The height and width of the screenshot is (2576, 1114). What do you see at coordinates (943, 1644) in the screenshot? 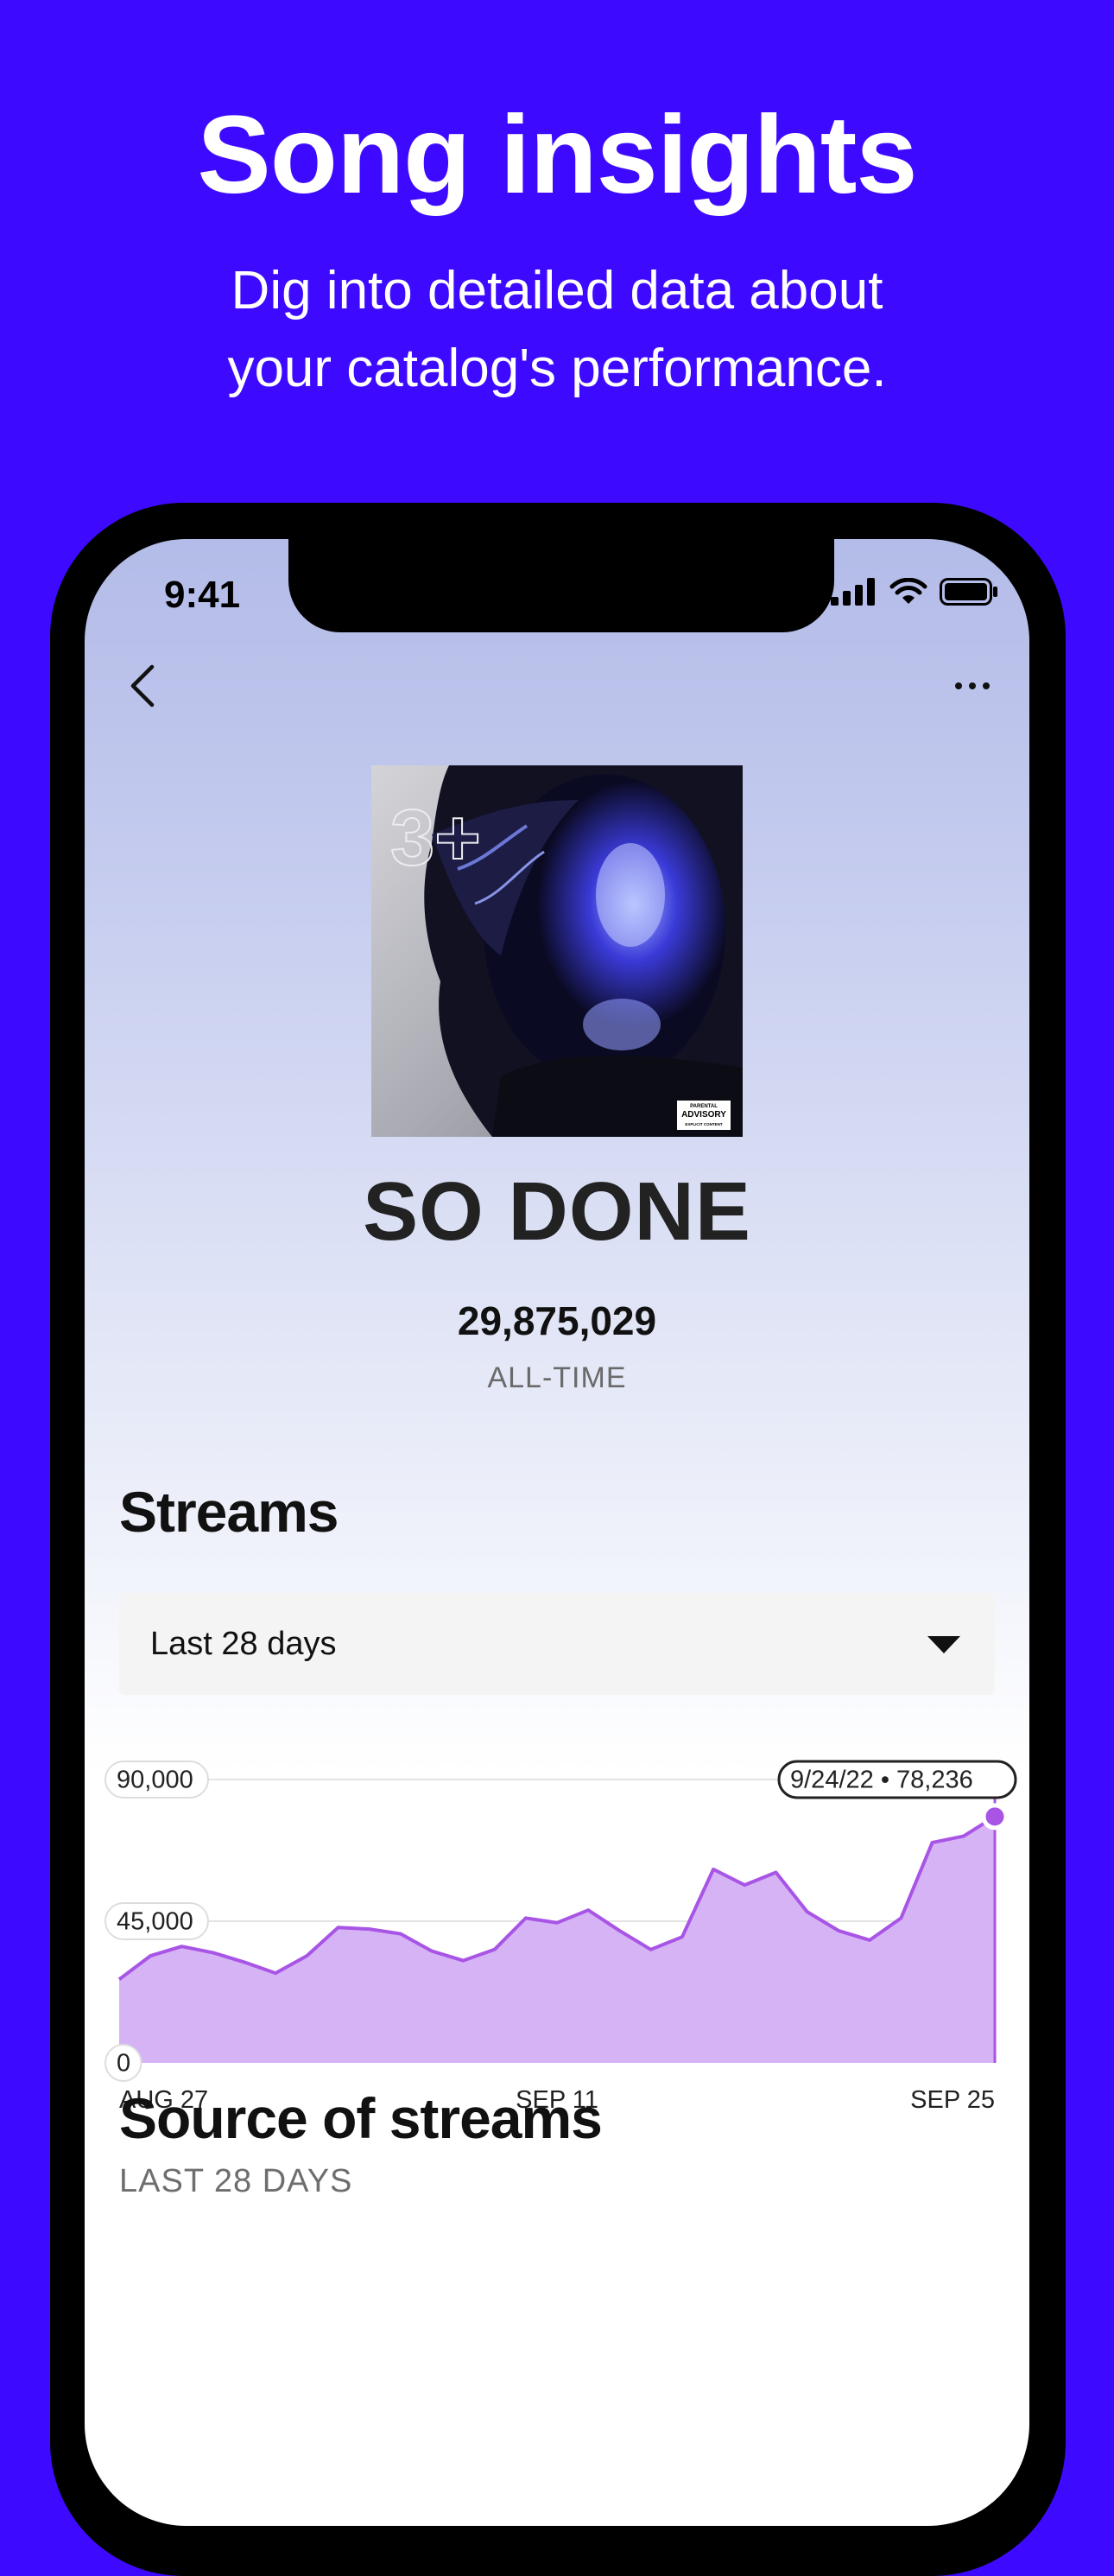
I see `caret-down-icon` at bounding box center [943, 1644].